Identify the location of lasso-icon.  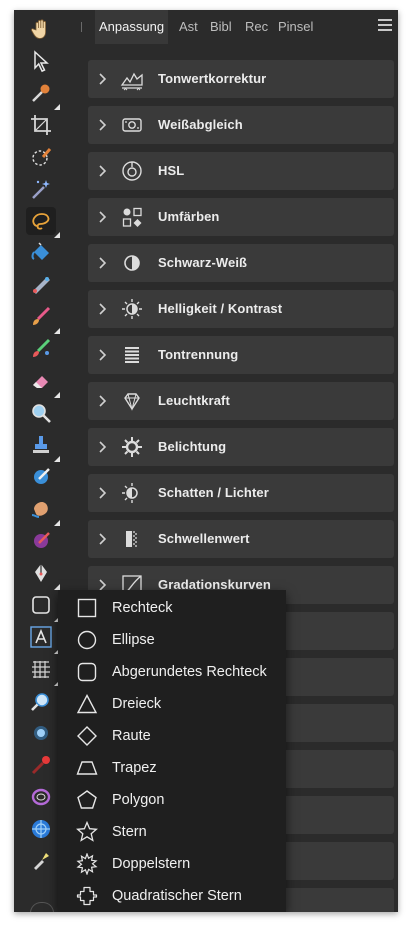
(41, 221).